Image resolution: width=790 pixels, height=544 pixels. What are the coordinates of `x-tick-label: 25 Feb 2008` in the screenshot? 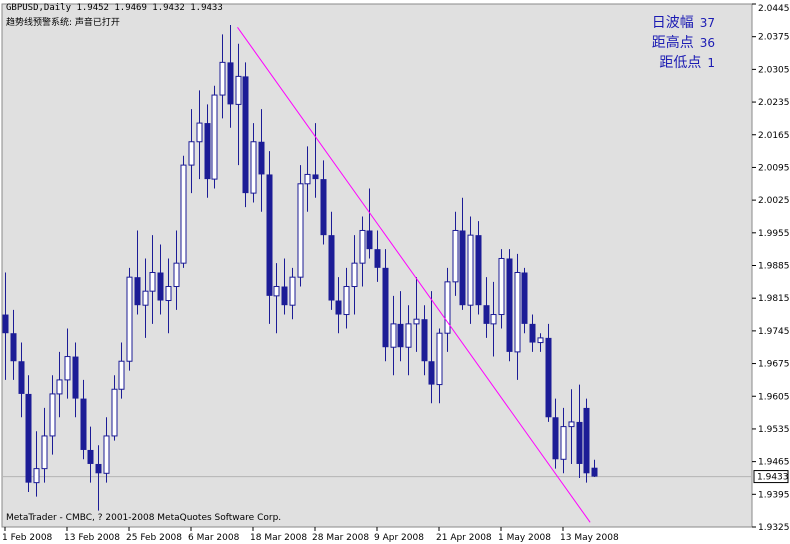 It's located at (154, 538).